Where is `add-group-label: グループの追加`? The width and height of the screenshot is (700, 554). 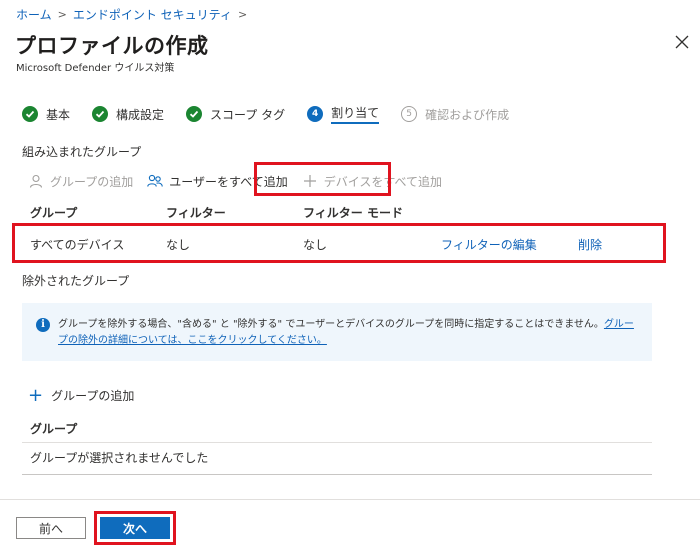
add-group-label: グループの追加 is located at coordinates (92, 181).